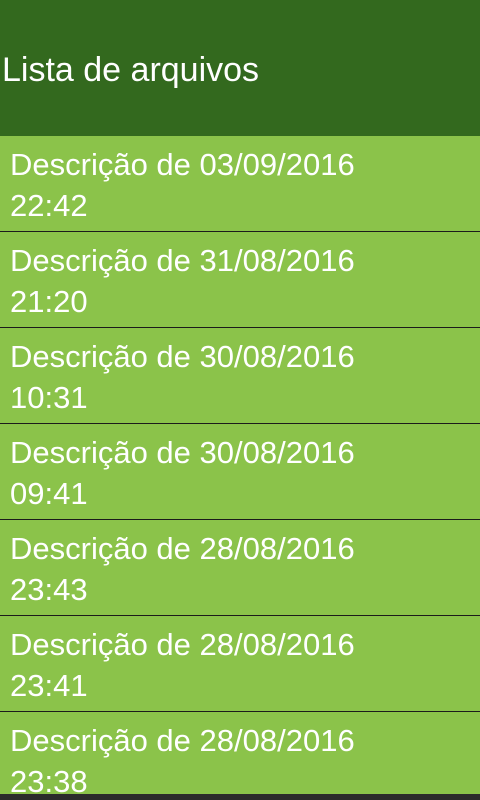 The image size is (480, 800). Describe the element at coordinates (182, 281) in the screenshot. I see `list-item-label: Descrição de 31/08/2016 21:20` at that location.